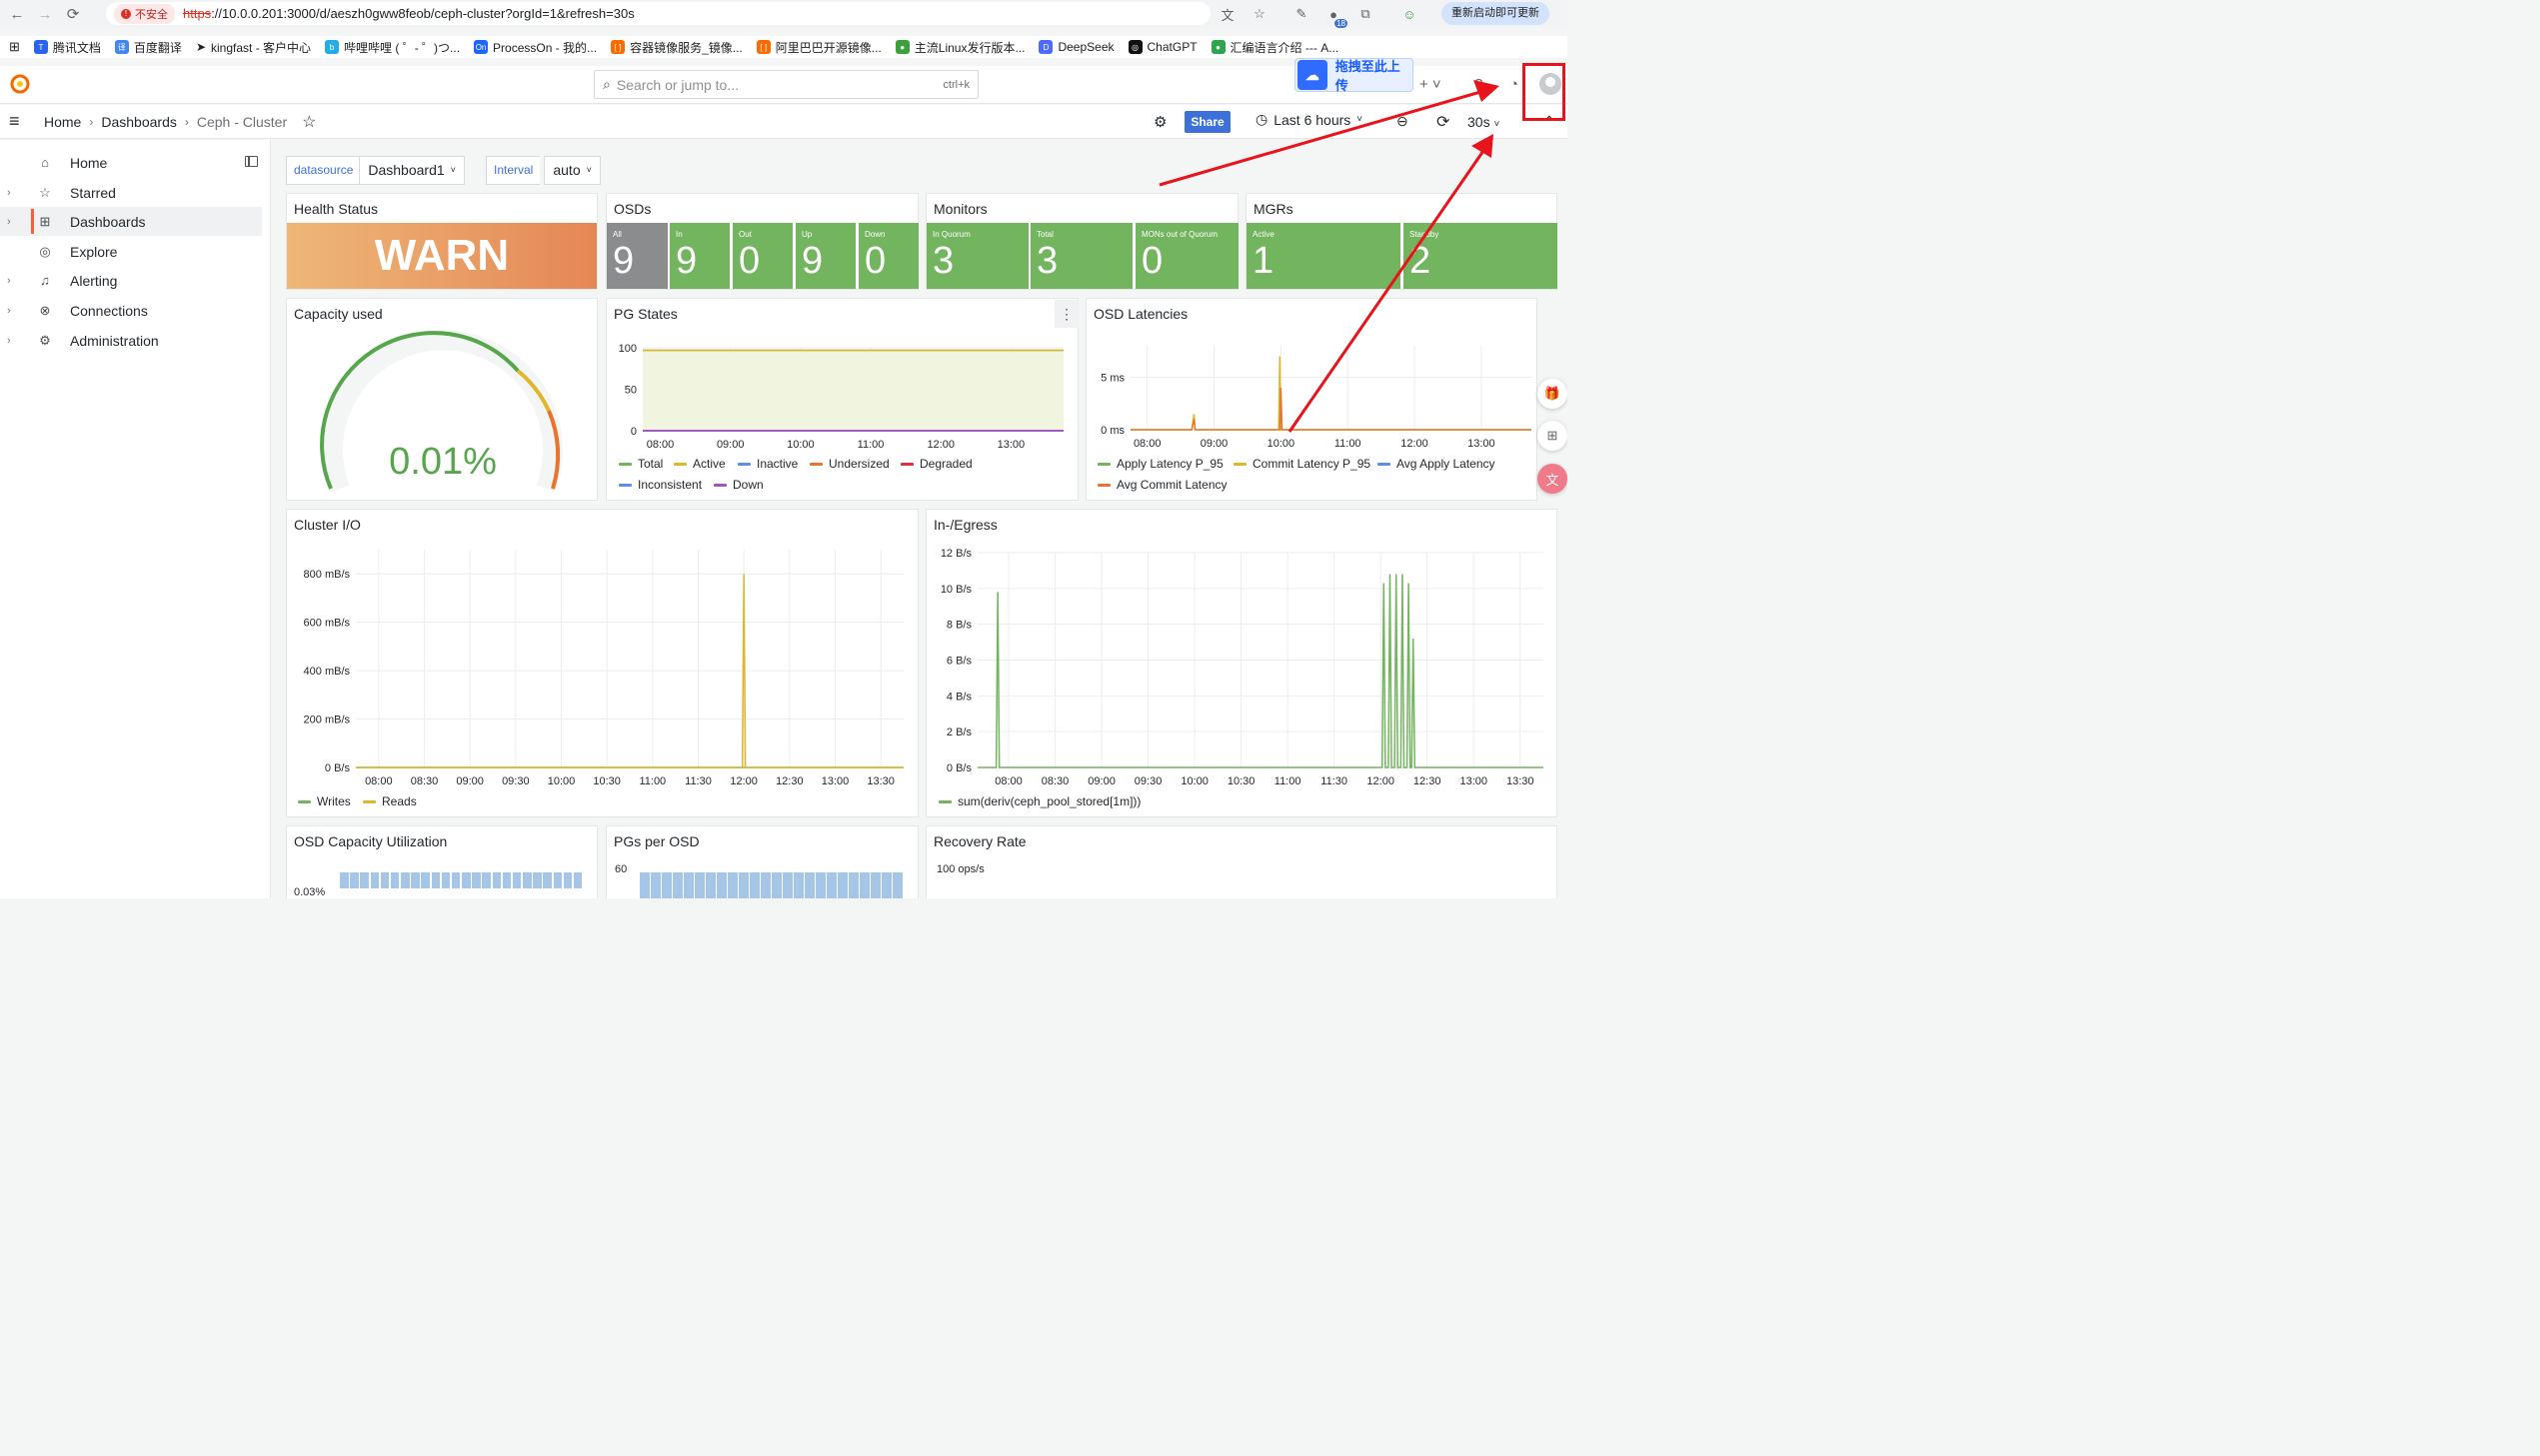  I want to click on x-tick-label: 09:30, so click(516, 781).